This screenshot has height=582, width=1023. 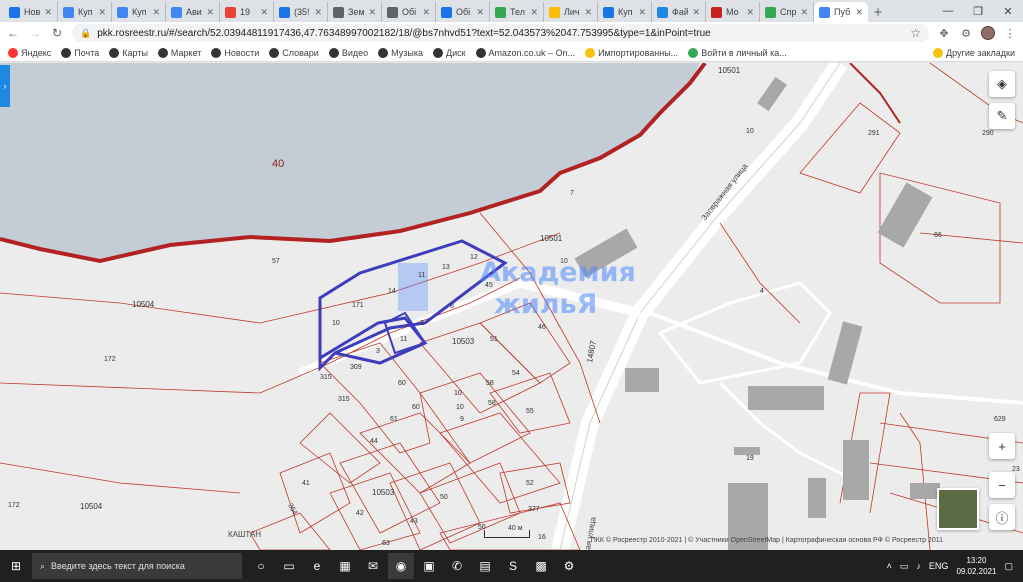 I want to click on tab-label: Обі, so click(x=409, y=12).